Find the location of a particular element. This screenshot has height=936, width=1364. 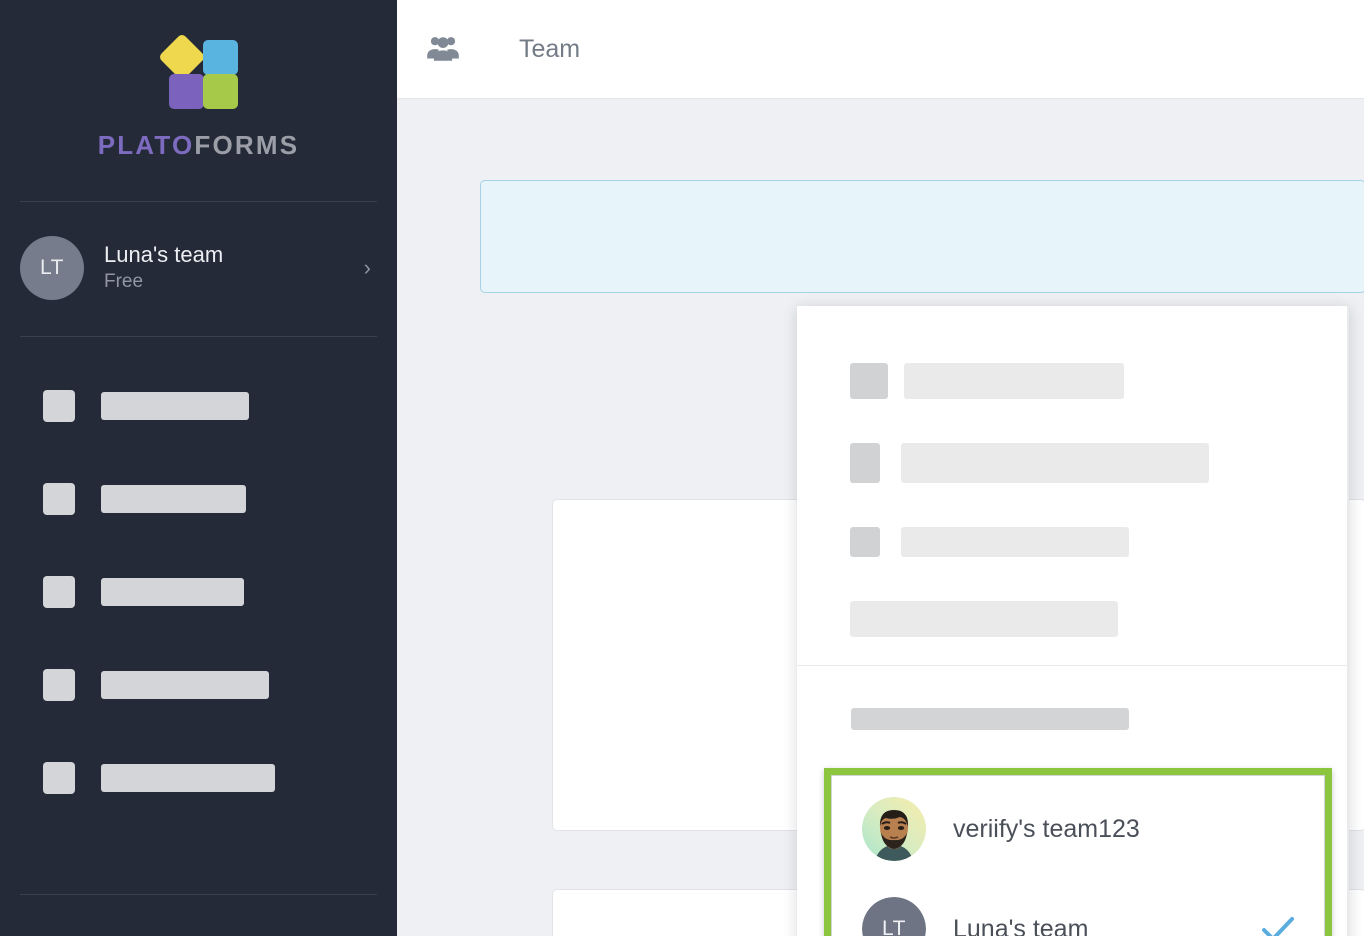

selected-check-icon is located at coordinates (1278, 925).